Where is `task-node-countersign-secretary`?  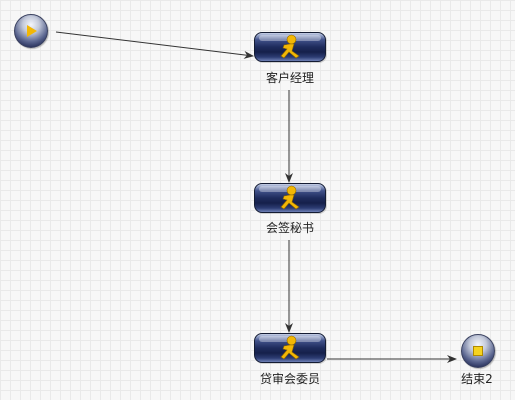 task-node-countersign-secretary is located at coordinates (290, 198).